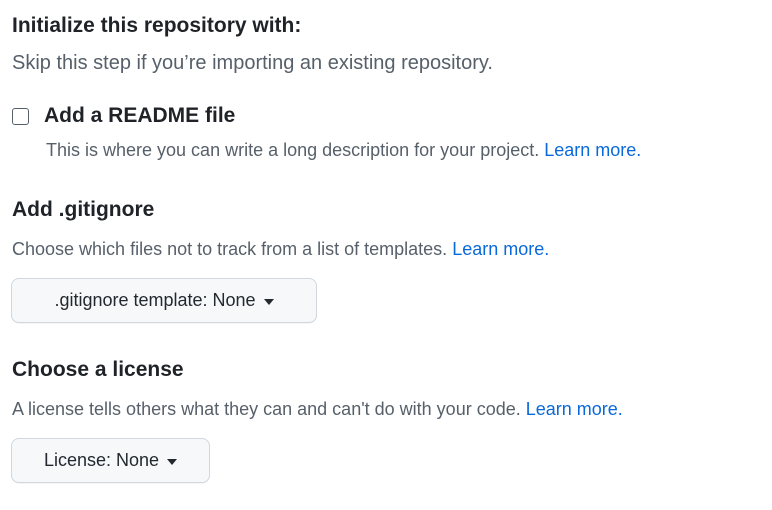 This screenshot has width=772, height=510. I want to click on readme-label: Add a README file, so click(139, 116).